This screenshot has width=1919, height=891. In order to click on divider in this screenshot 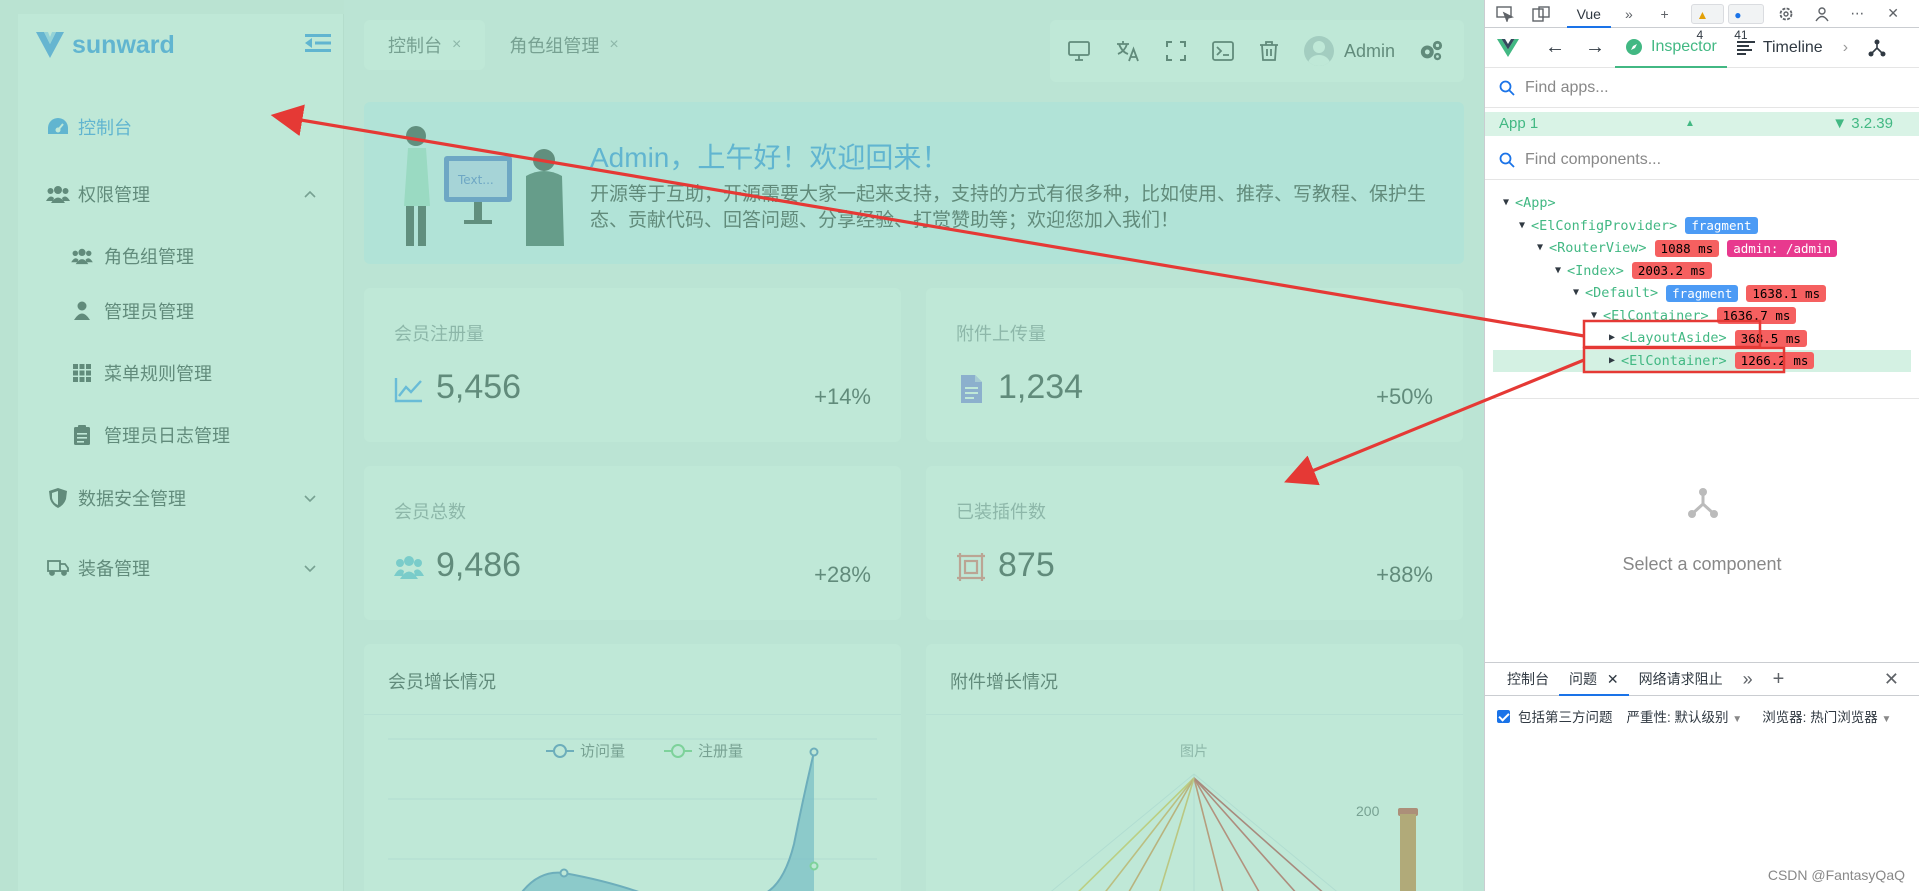, I will do `click(1702, 398)`.